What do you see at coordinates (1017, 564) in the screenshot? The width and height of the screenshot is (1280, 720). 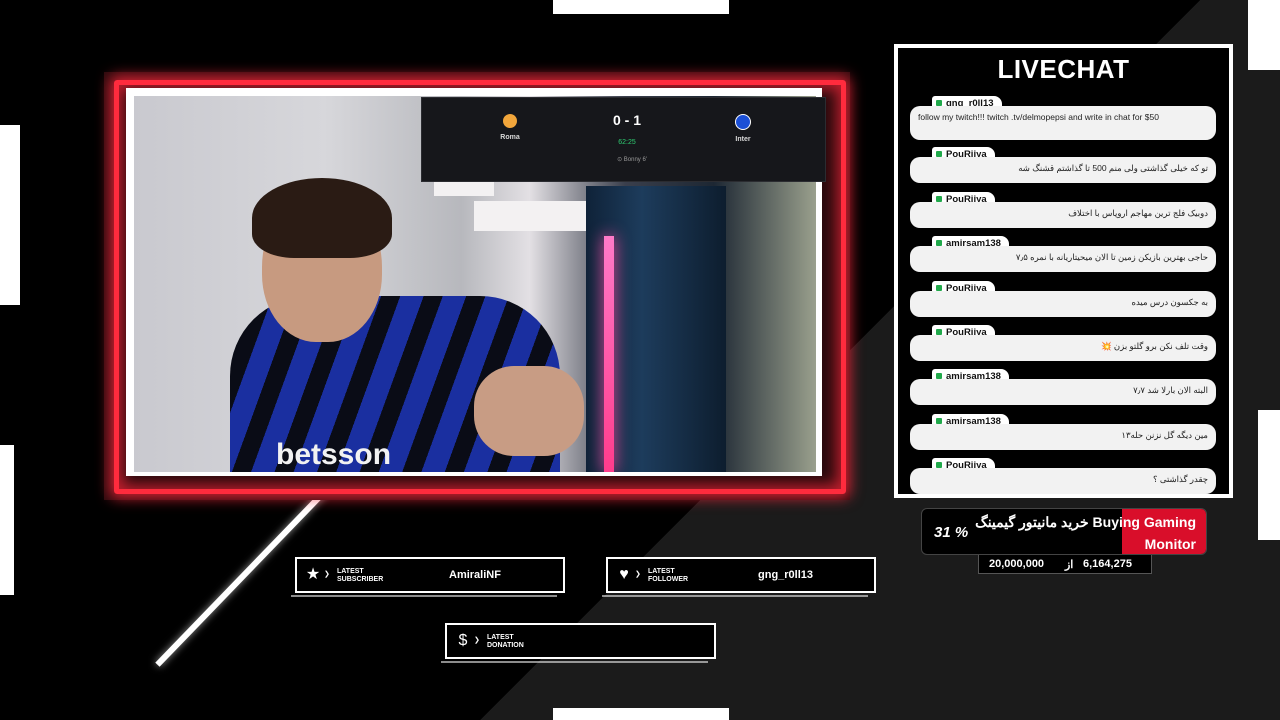 I see `goal-target: 20,000,000` at bounding box center [1017, 564].